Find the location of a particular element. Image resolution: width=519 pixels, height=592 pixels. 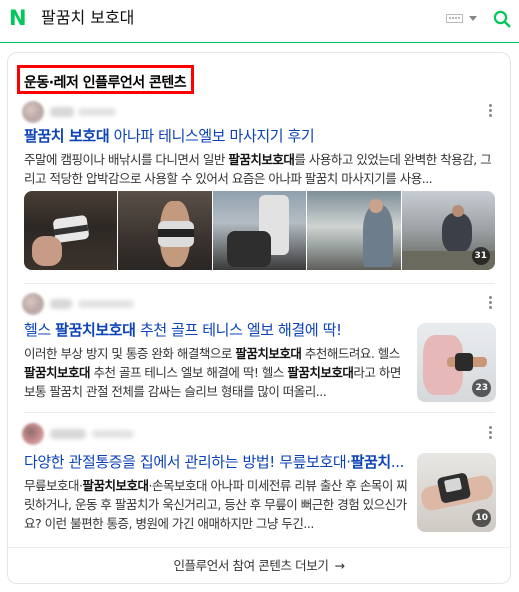

chevron-down-icon is located at coordinates (473, 18).